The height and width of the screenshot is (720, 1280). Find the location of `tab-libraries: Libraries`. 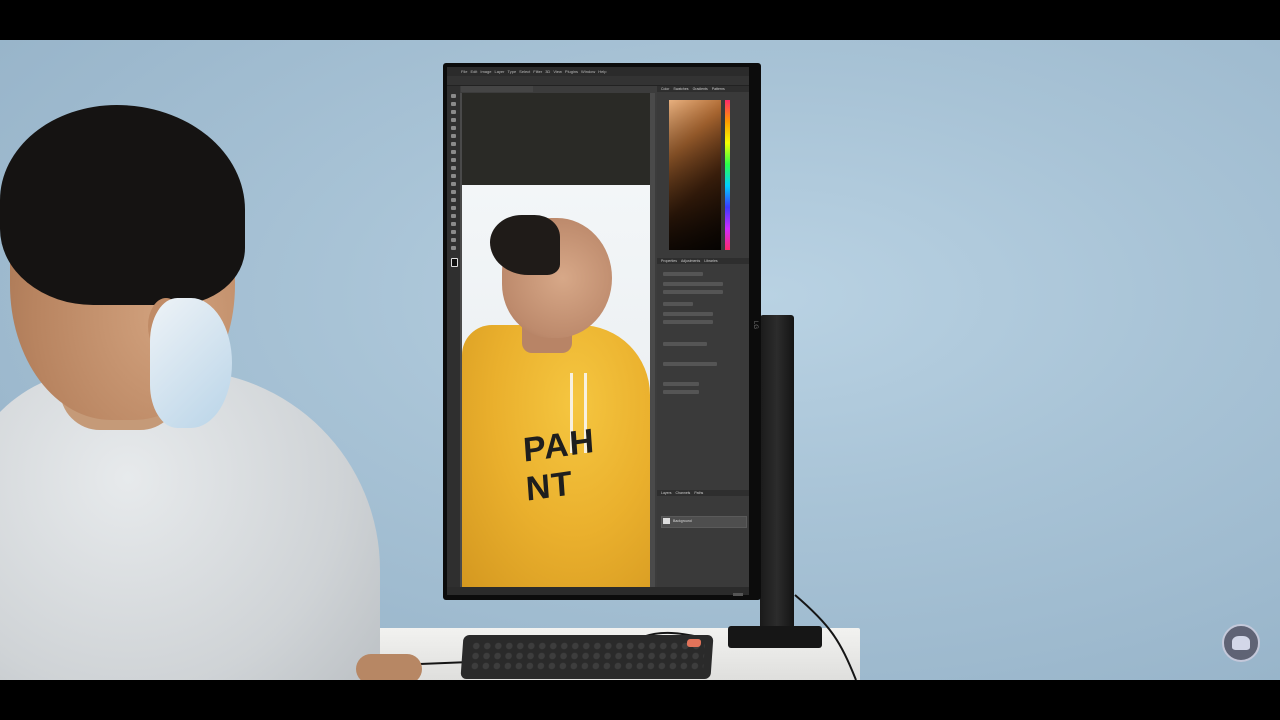

tab-libraries: Libraries is located at coordinates (710, 261).